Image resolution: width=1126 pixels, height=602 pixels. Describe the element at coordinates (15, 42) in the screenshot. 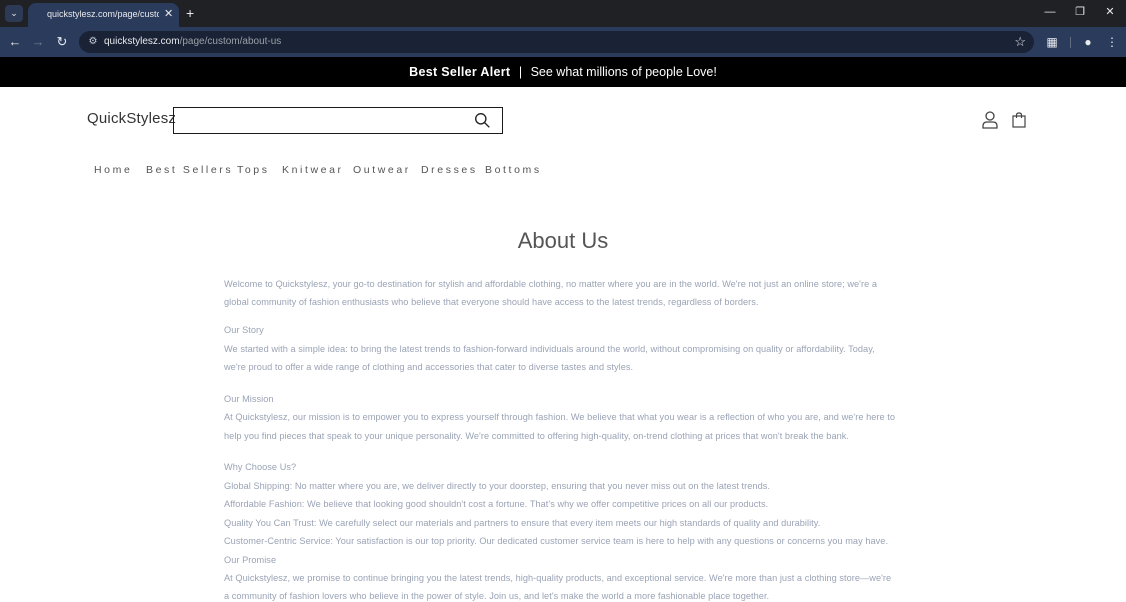

I see `back-icon: ←` at that location.